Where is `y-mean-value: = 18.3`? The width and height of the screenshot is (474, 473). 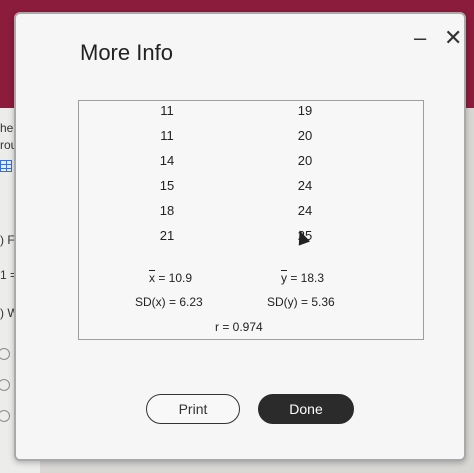
y-mean-value: = 18.3 is located at coordinates (306, 278).